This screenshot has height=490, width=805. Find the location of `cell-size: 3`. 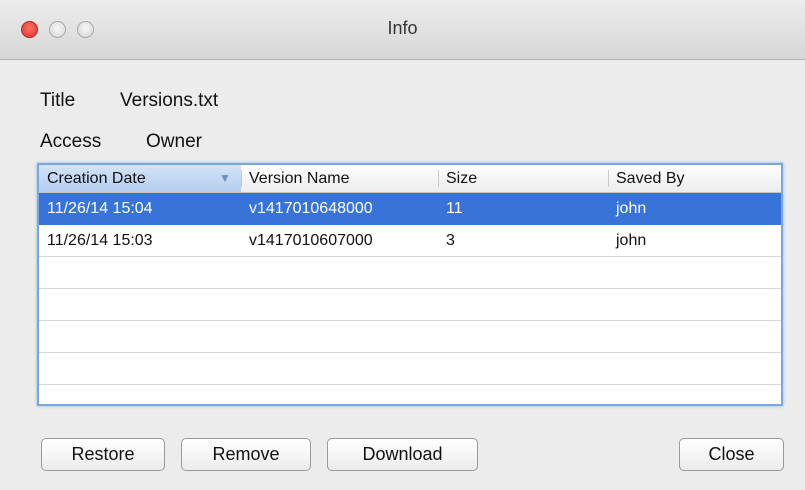

cell-size: 3 is located at coordinates (450, 240).